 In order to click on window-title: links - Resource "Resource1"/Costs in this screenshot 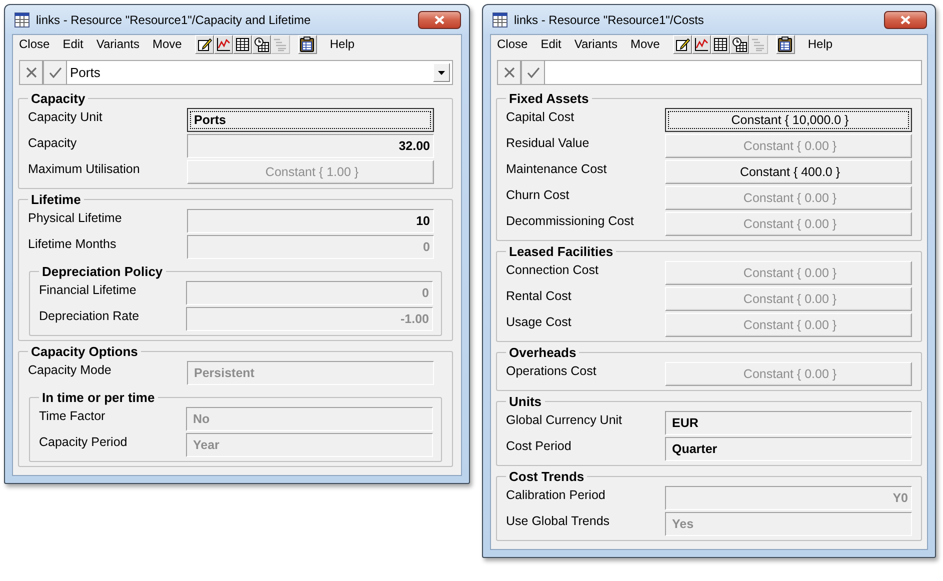, I will do `click(609, 19)`.